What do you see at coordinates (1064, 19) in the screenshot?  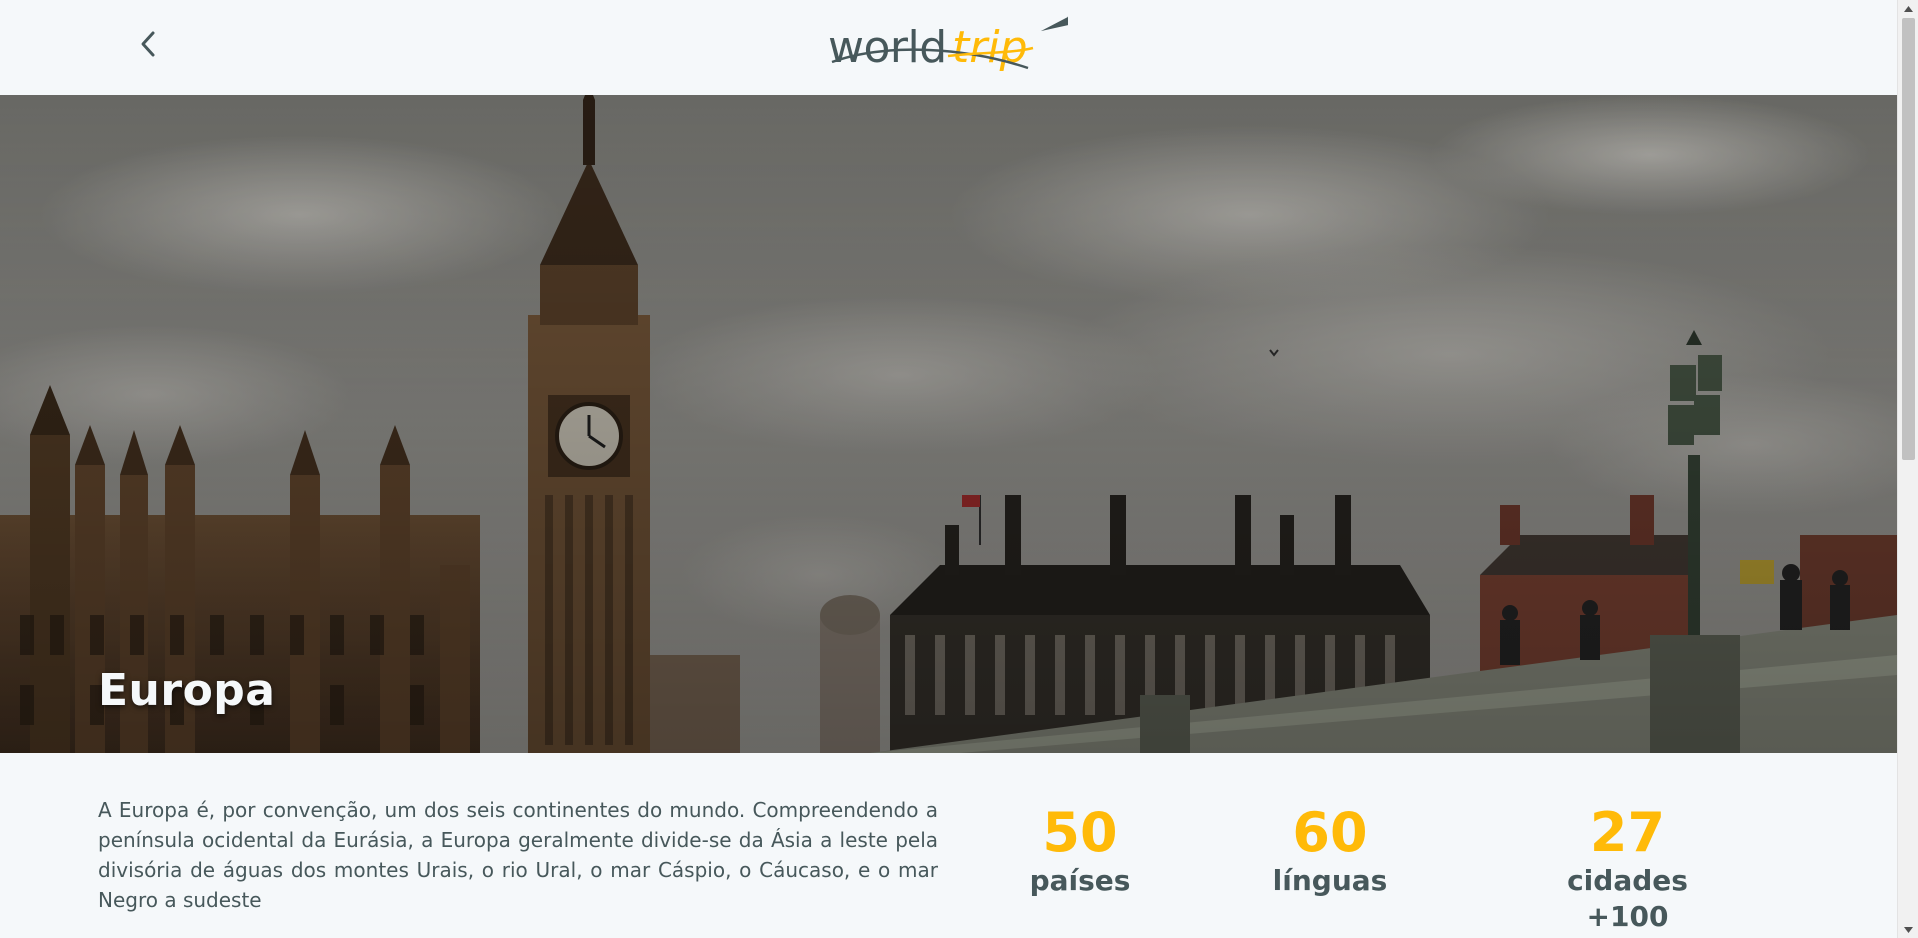 I see `airplane-icon` at bounding box center [1064, 19].